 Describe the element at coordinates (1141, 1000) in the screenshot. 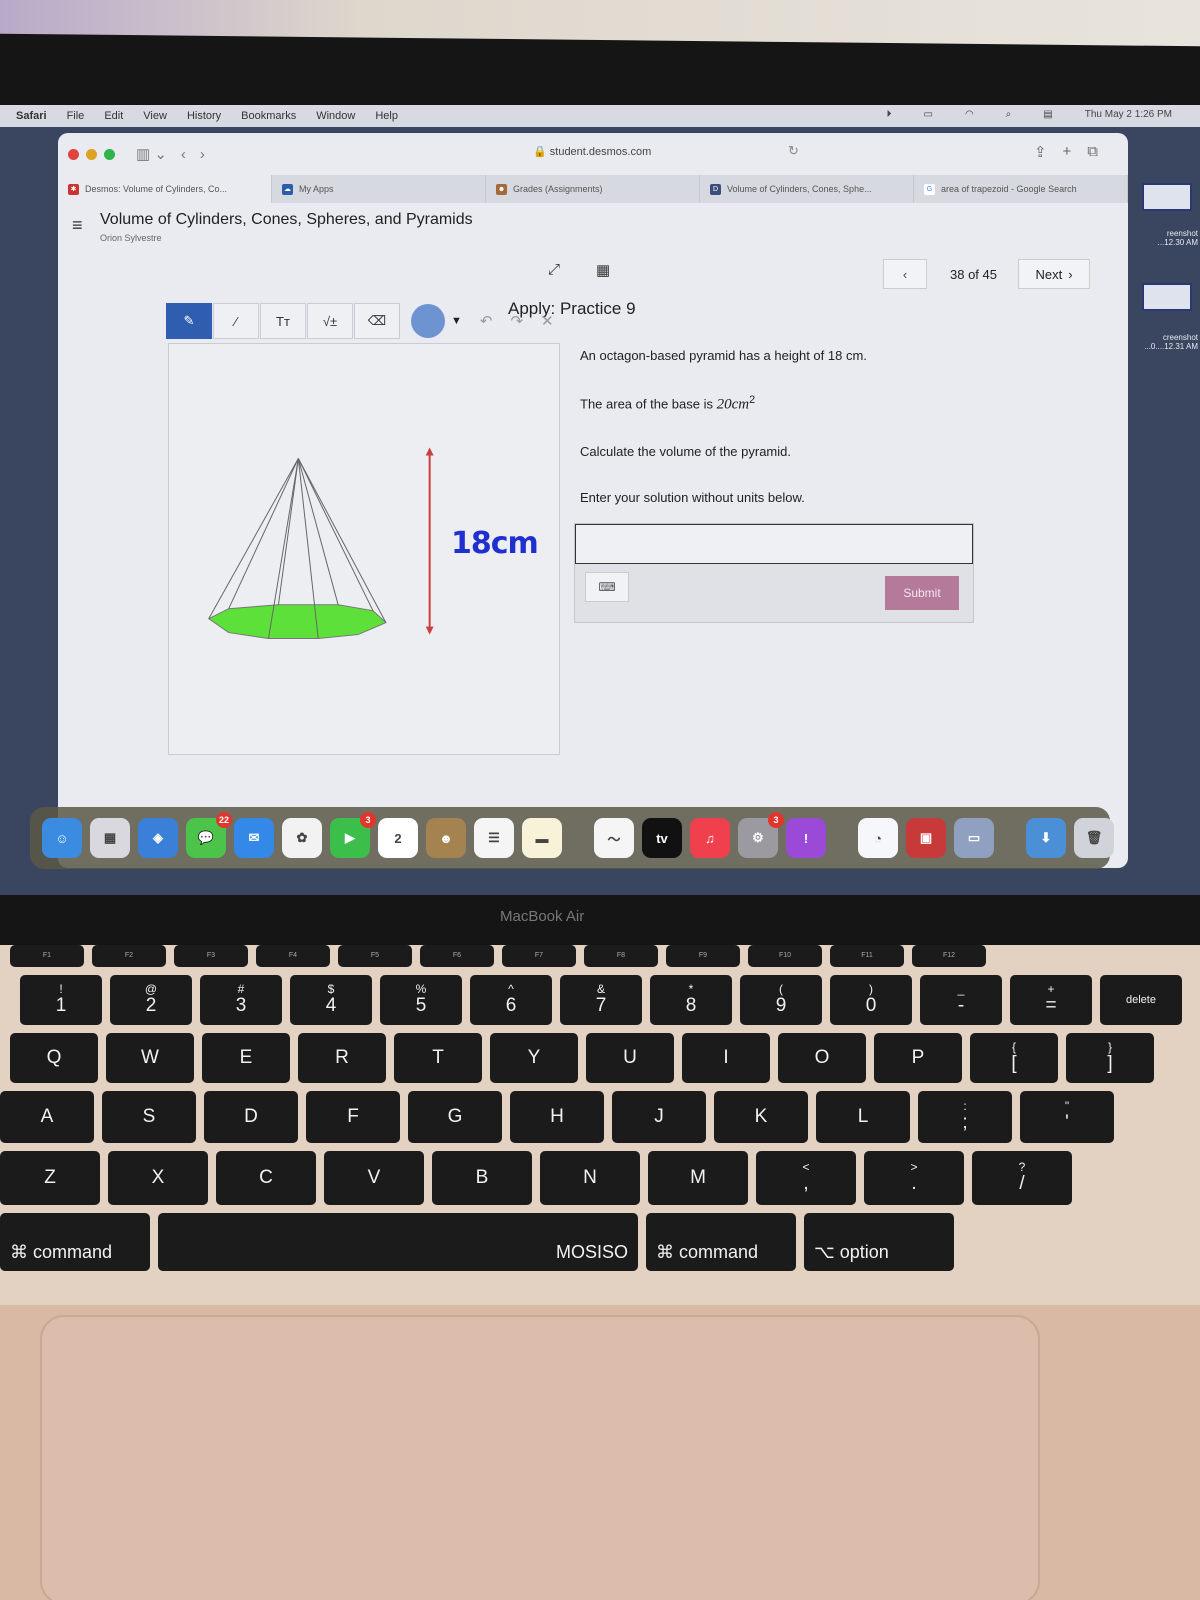

I see `key-delete: delete` at that location.